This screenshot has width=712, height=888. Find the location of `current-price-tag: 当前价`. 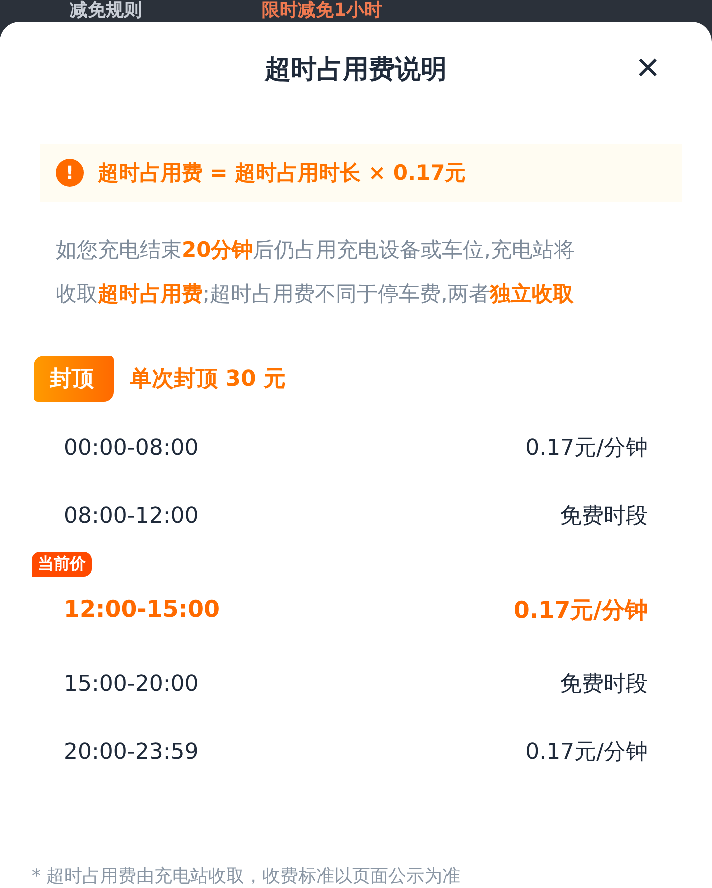

current-price-tag: 当前价 is located at coordinates (62, 564).